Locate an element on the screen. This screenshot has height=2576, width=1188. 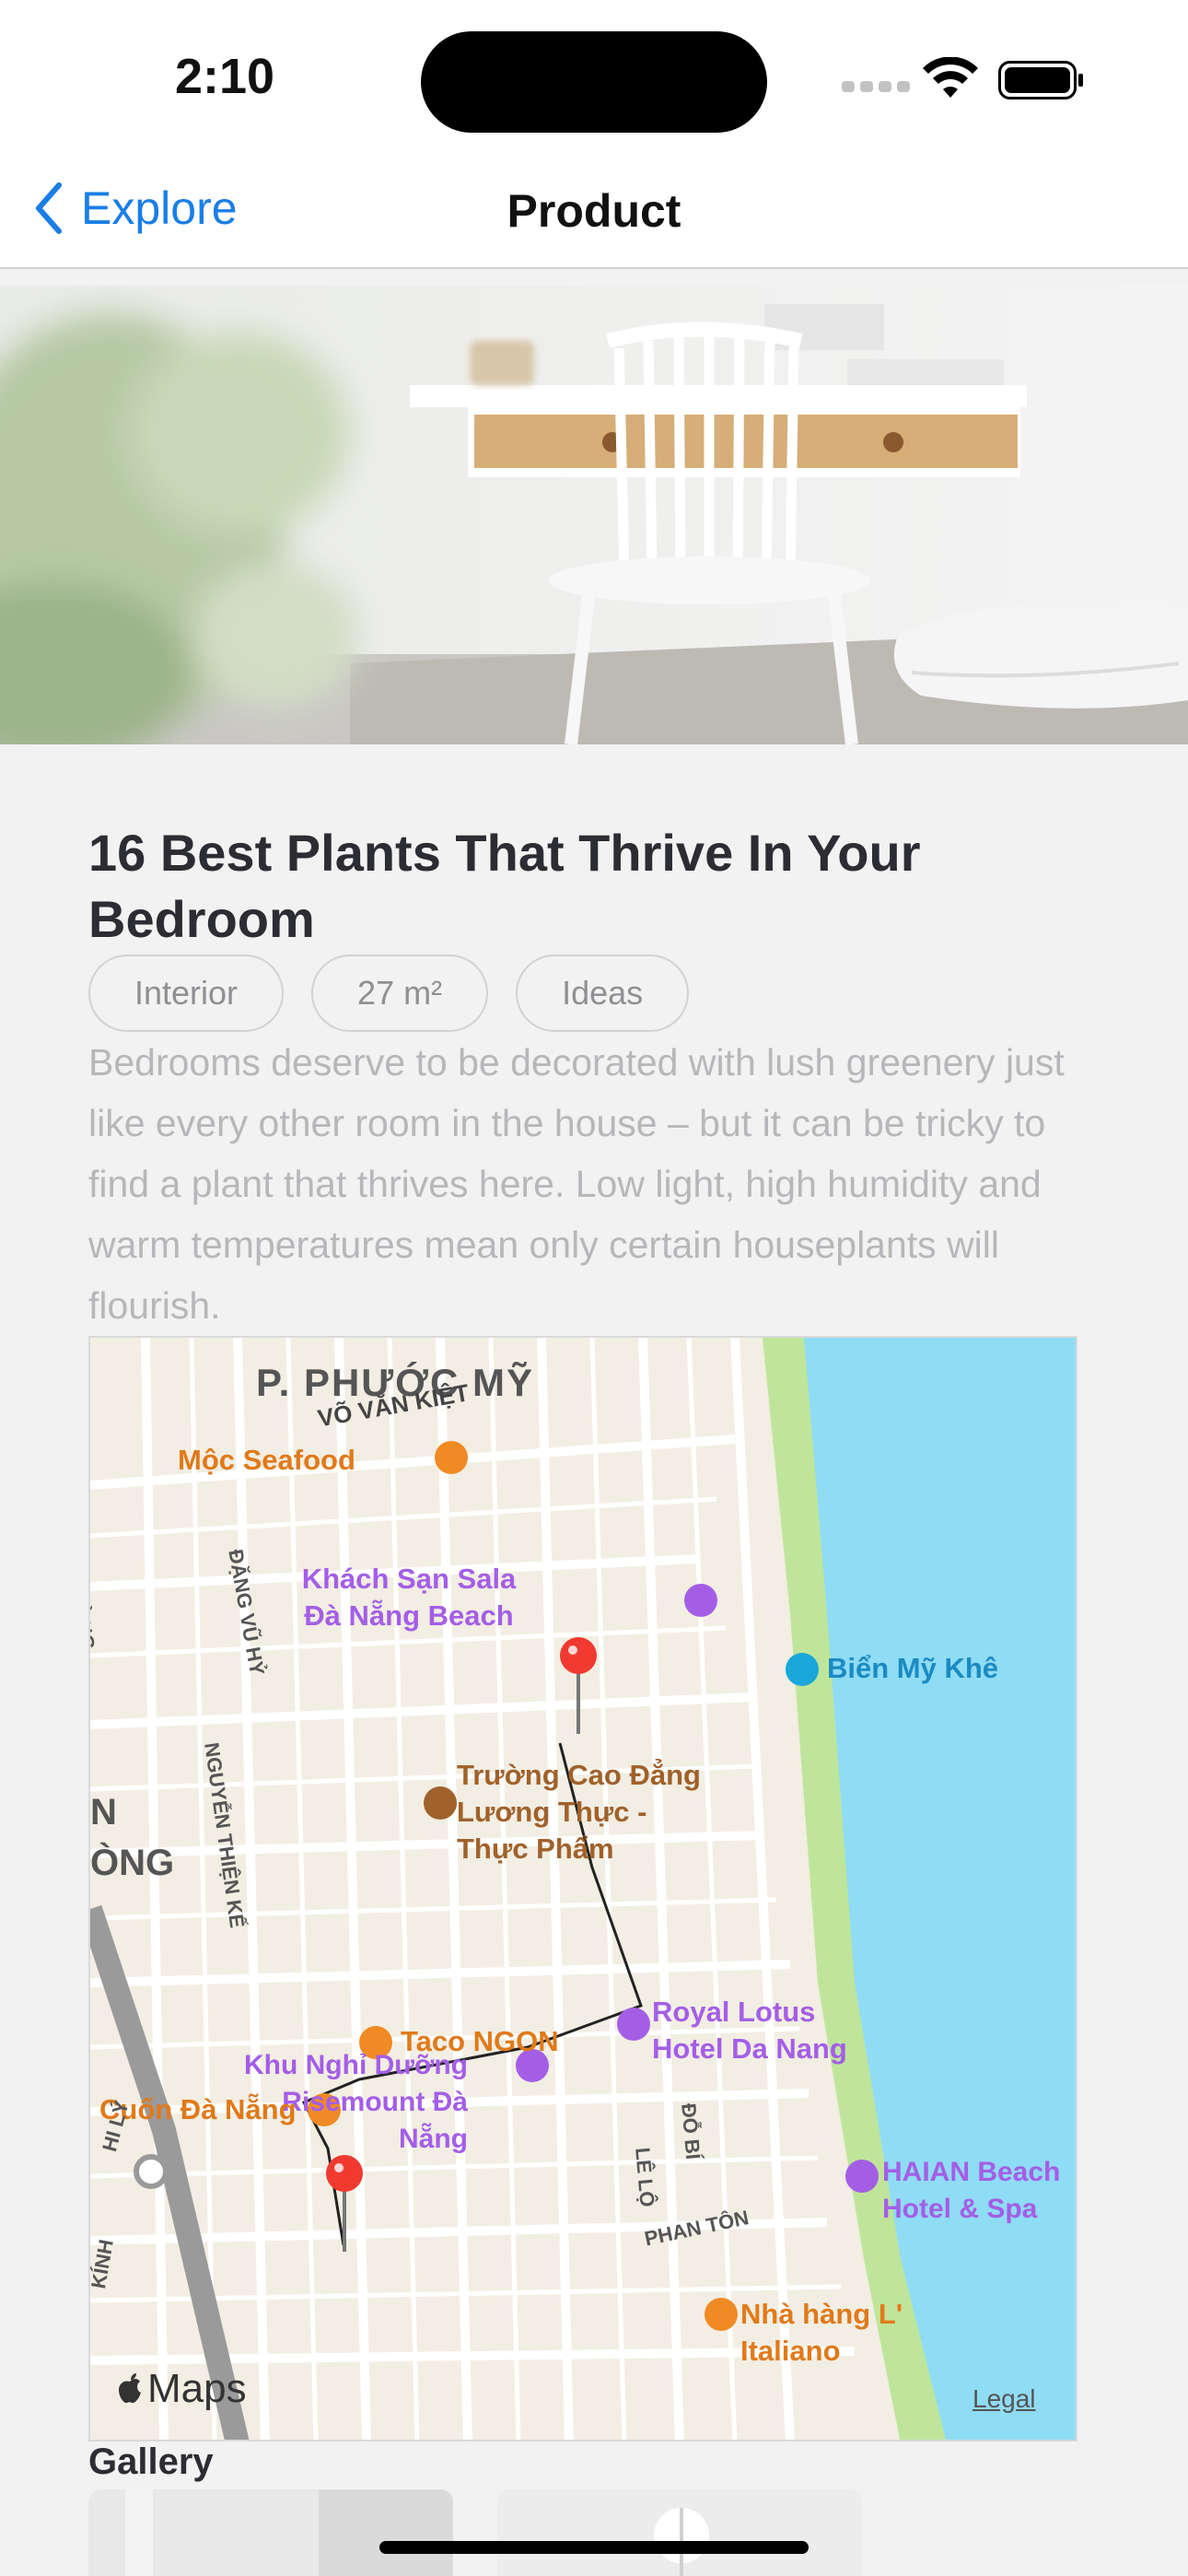
status-bar: 2:10 is located at coordinates (594, 73).